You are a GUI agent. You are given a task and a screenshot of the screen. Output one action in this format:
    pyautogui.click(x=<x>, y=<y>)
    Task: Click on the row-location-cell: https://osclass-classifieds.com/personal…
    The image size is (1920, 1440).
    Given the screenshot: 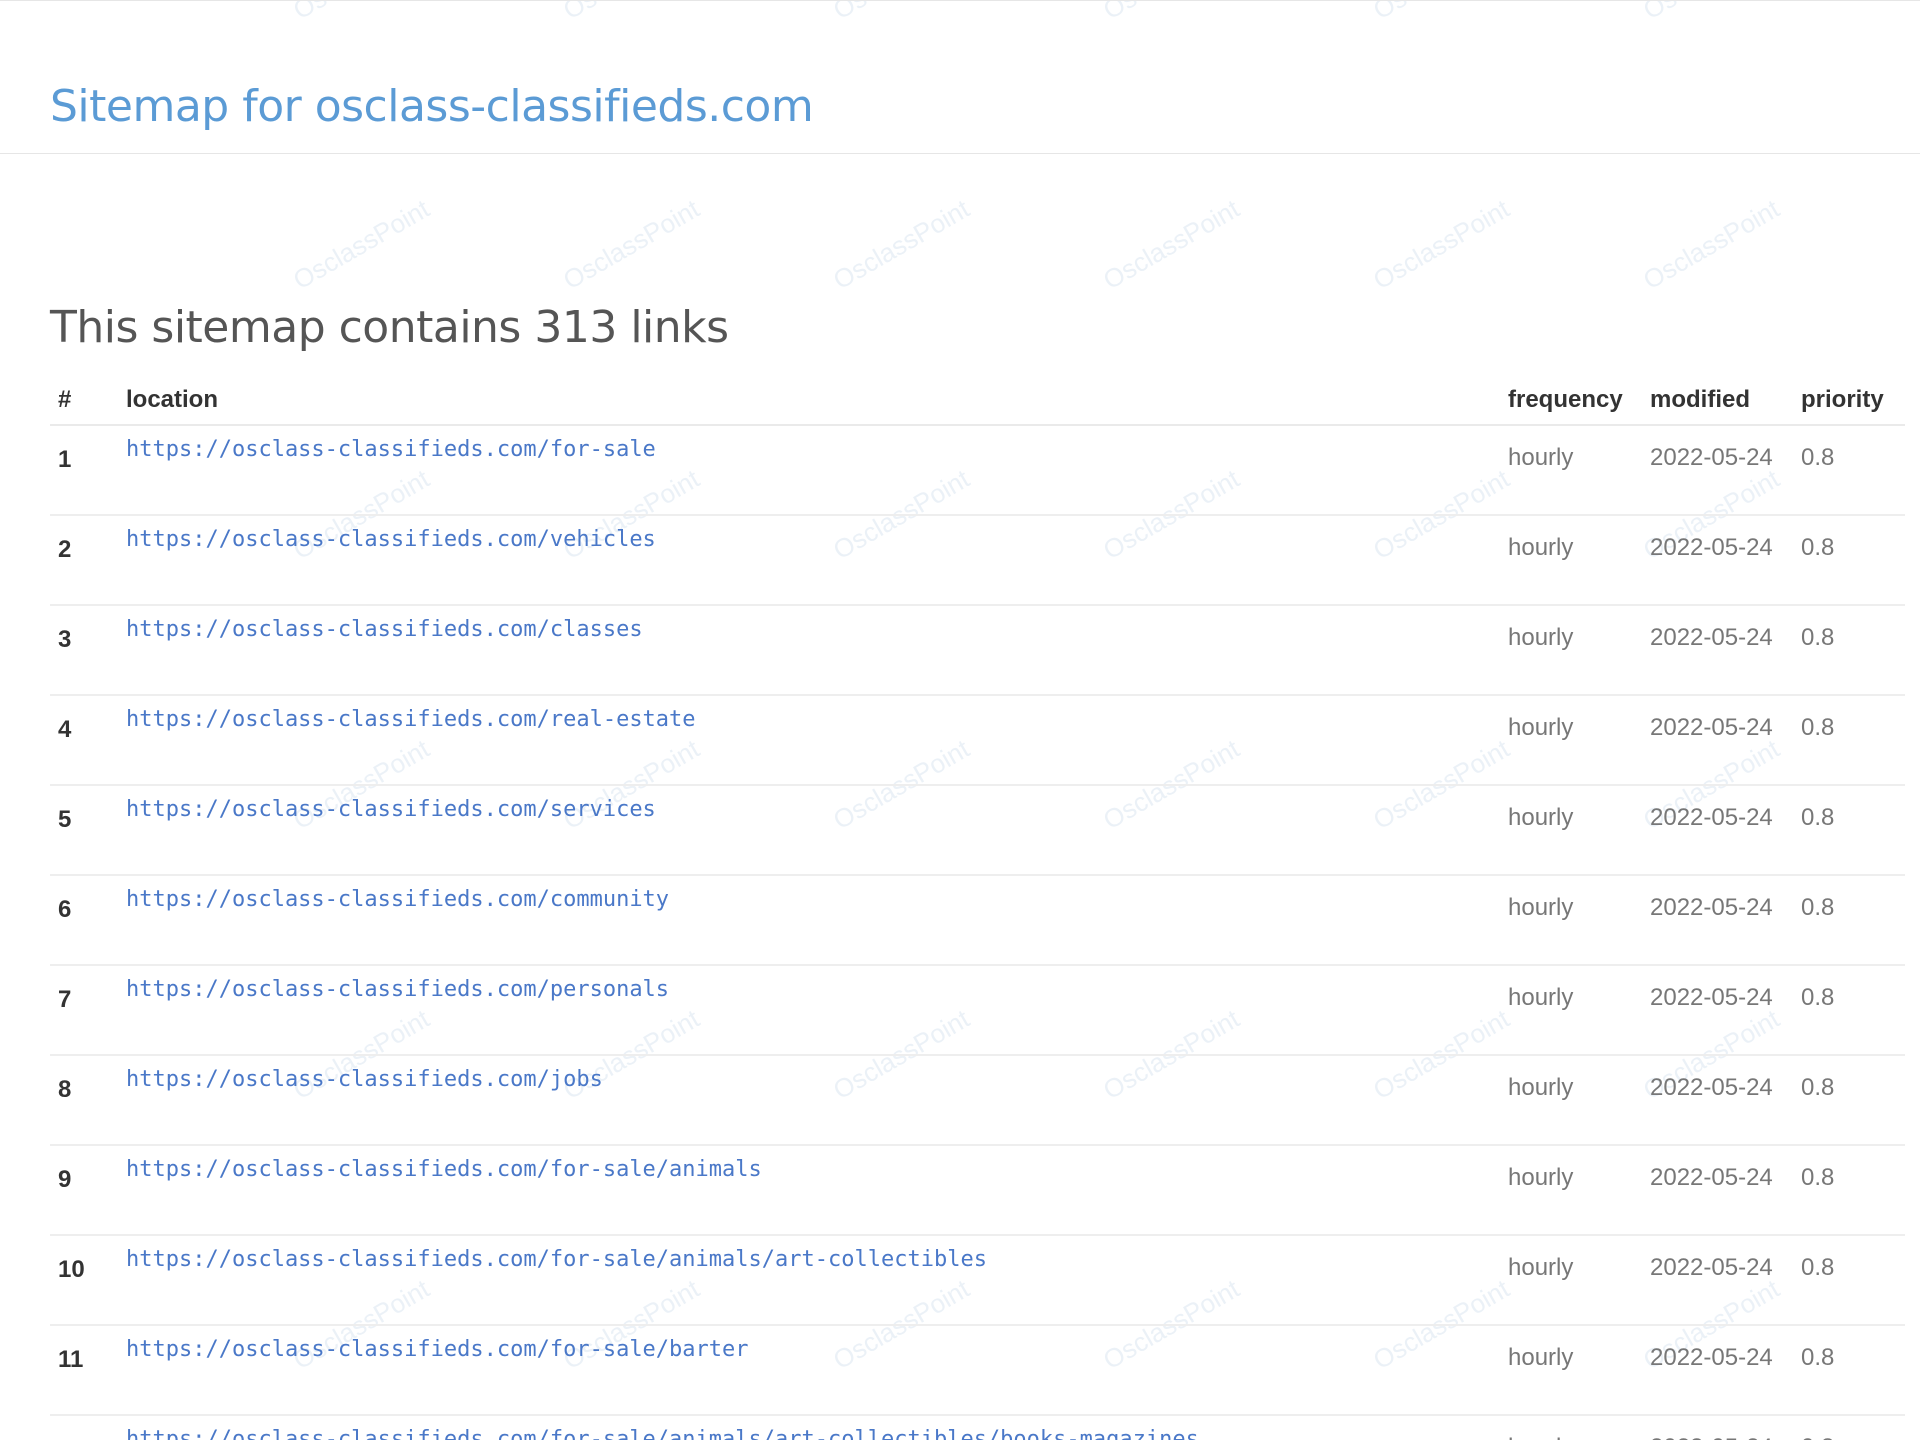 What is the action you would take?
    pyautogui.click(x=809, y=1010)
    